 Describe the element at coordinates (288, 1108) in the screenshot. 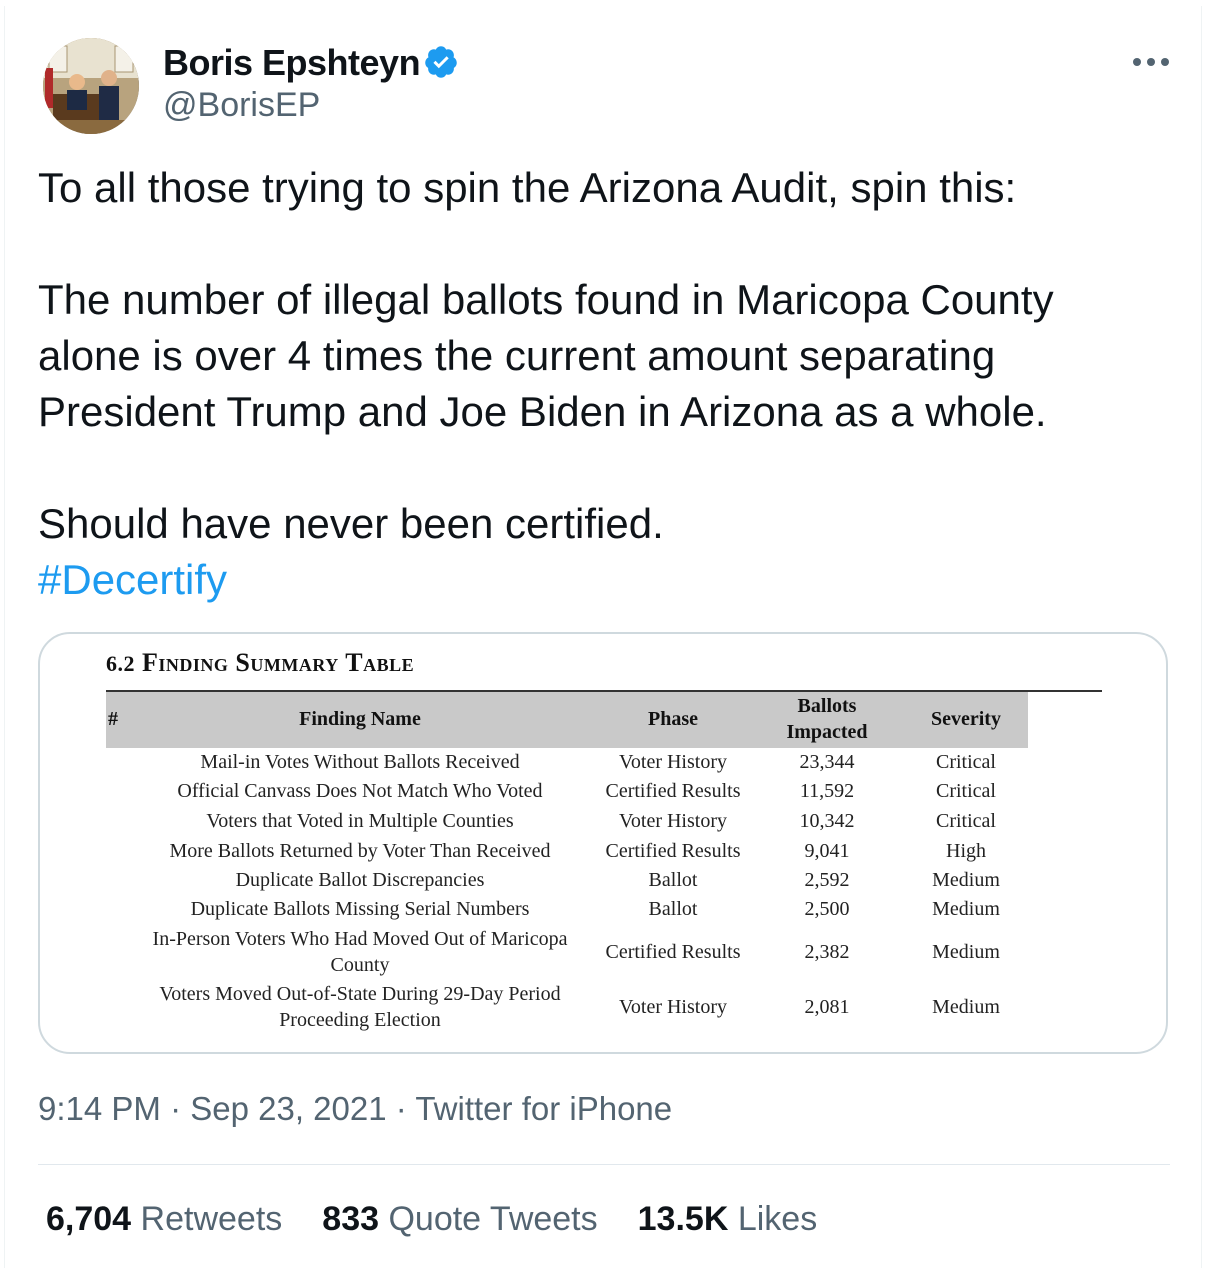

I see `tweet-date: Sep 23, 2021` at that location.